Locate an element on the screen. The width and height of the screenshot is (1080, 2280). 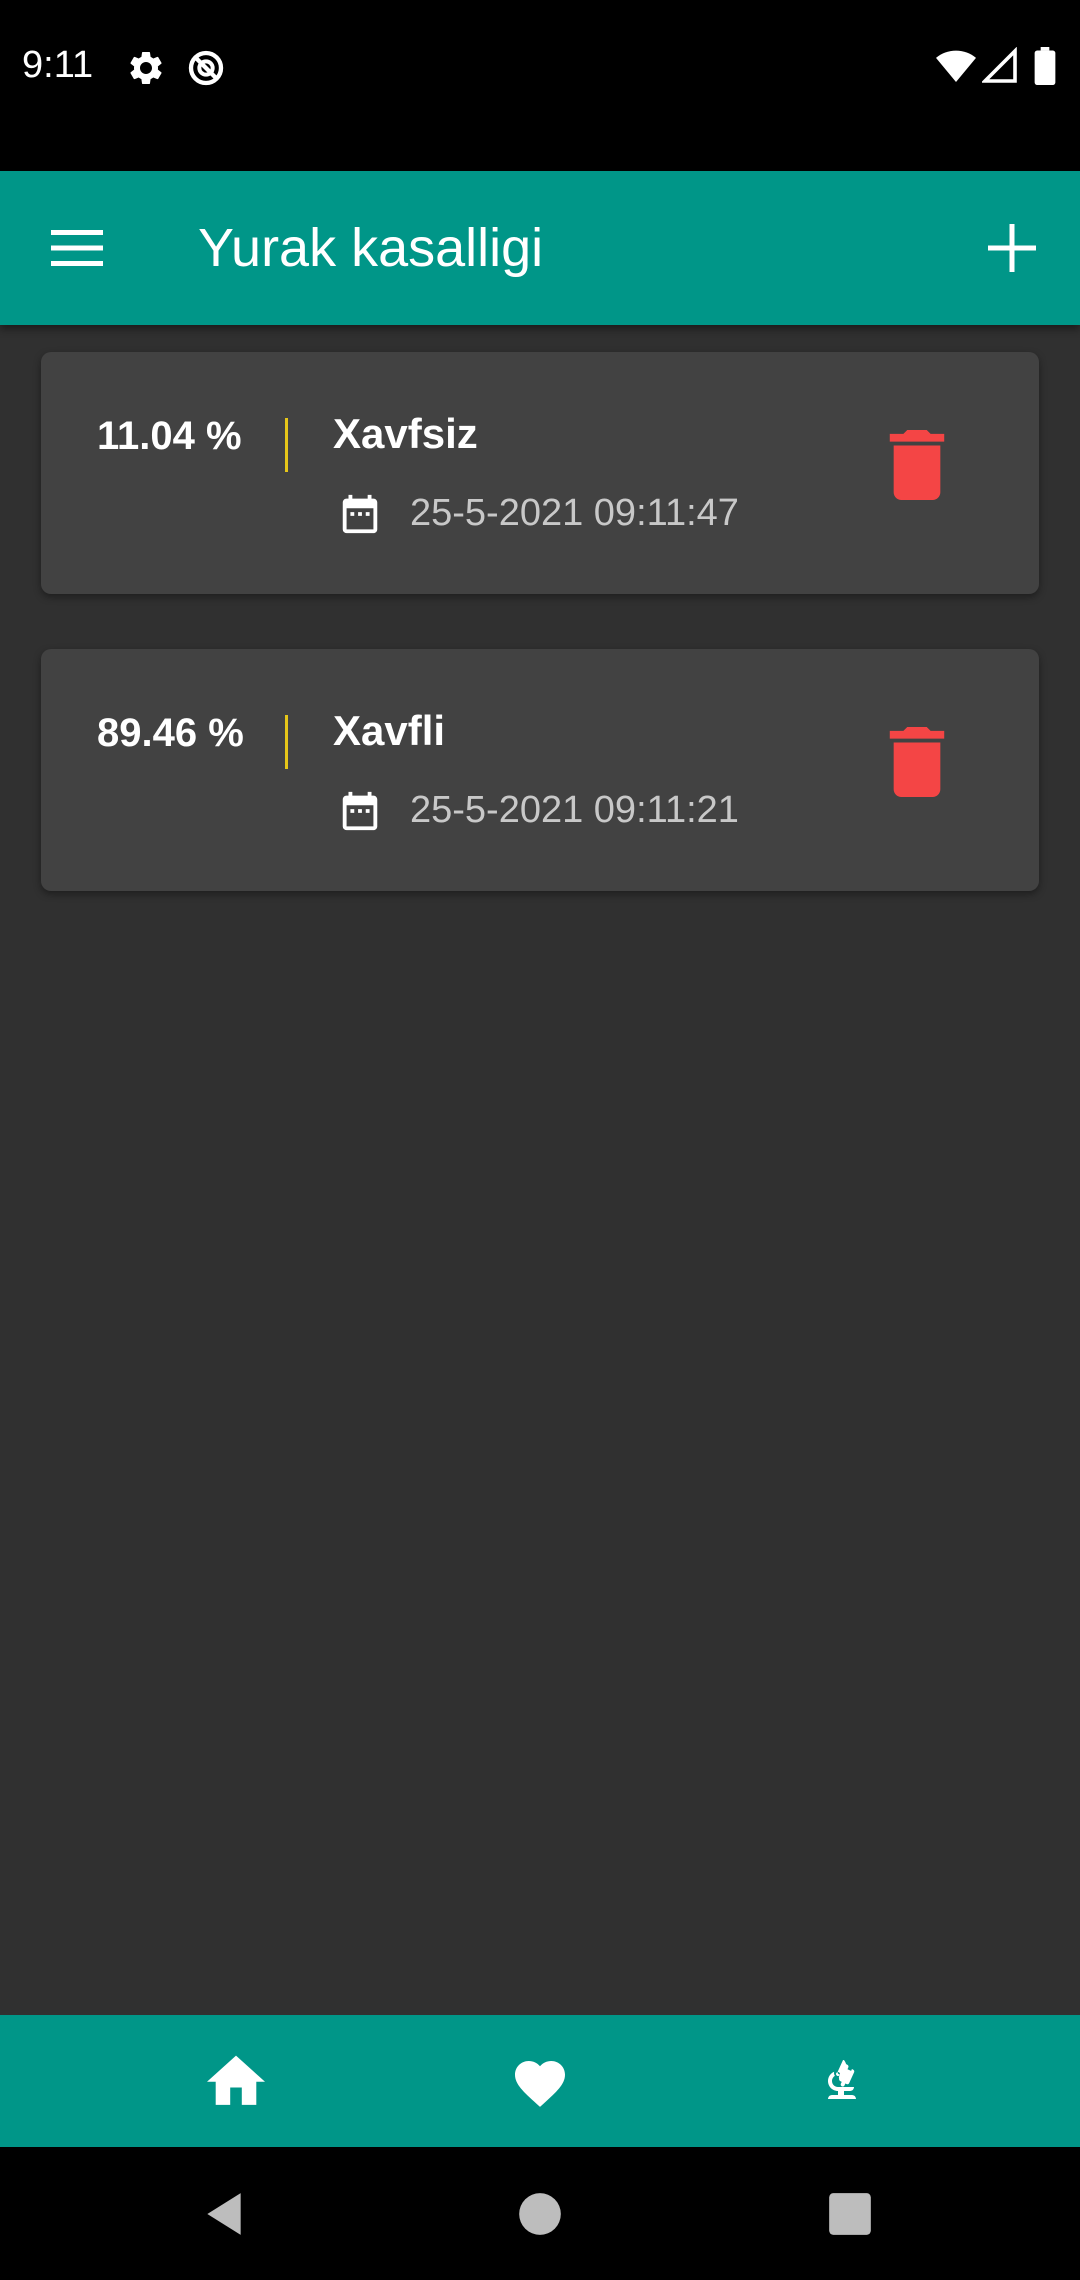
nav-heart is located at coordinates (540, 2081).